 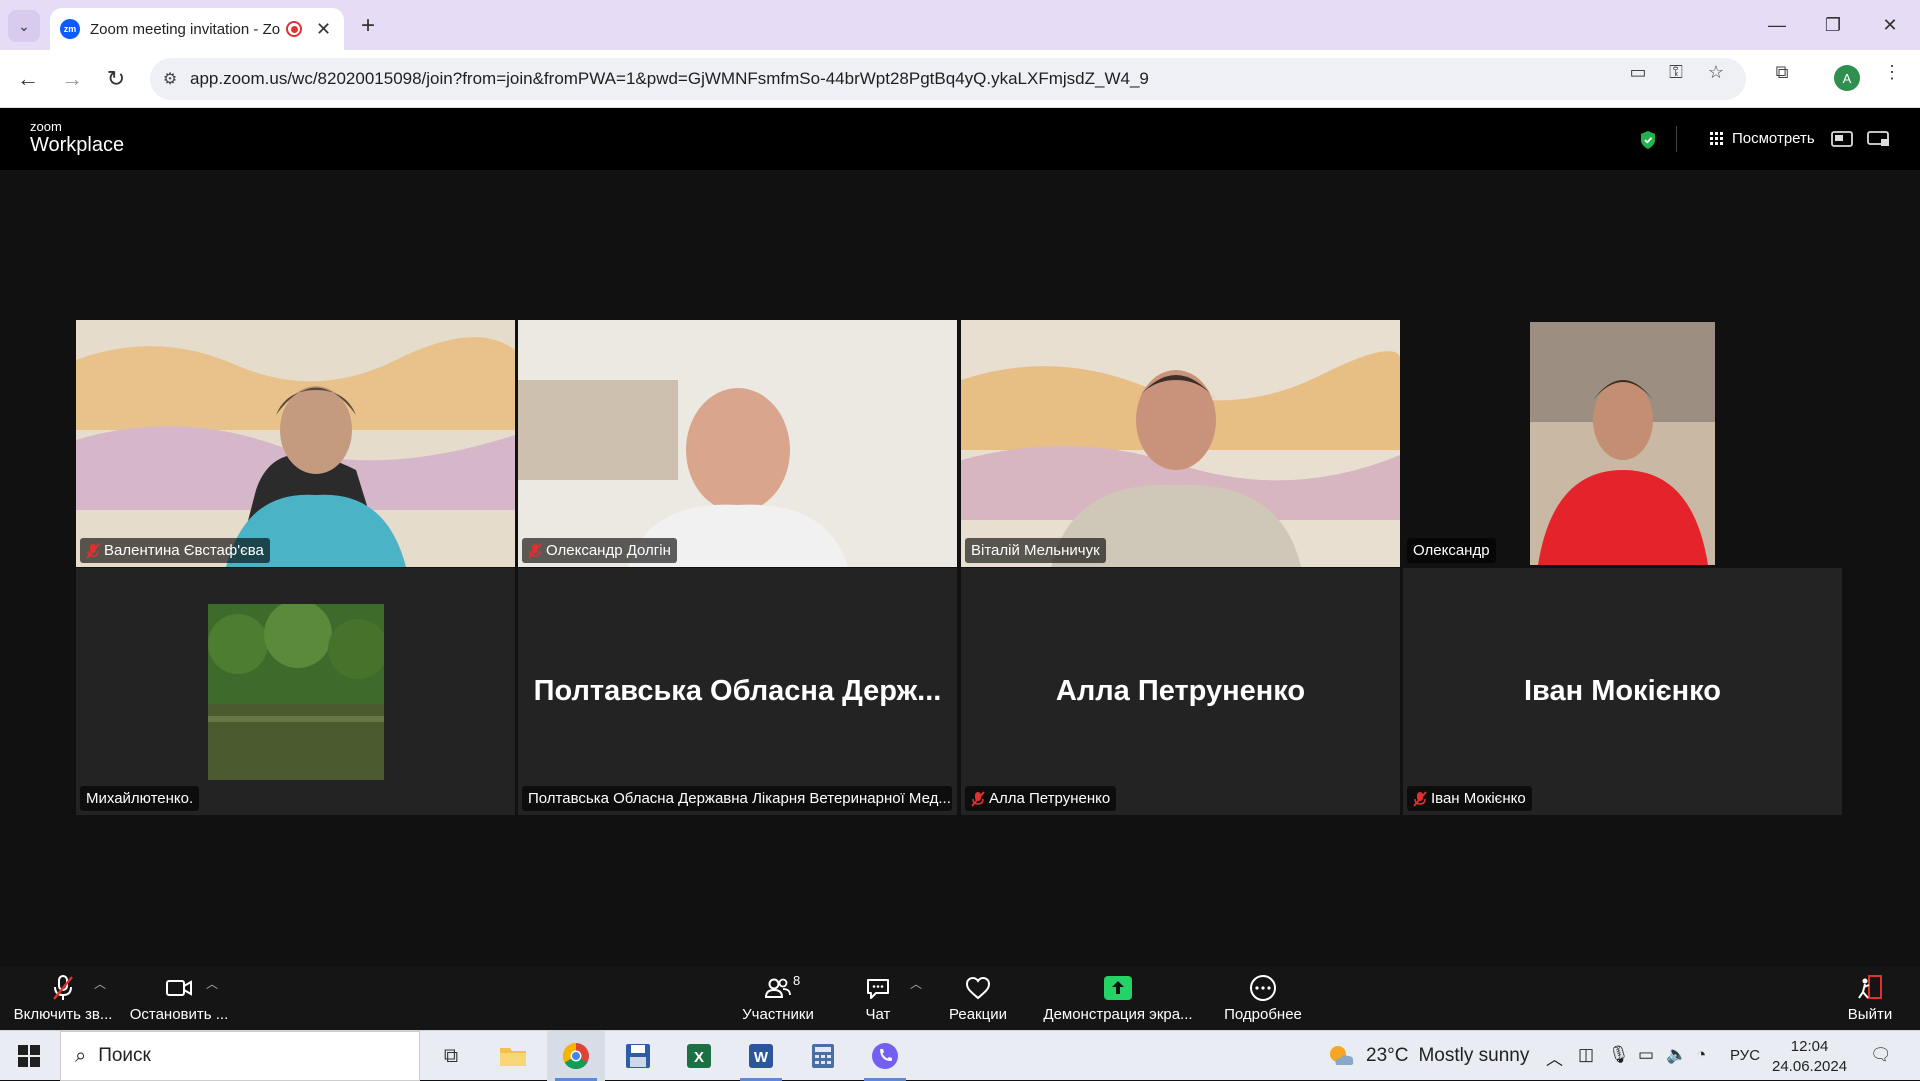 What do you see at coordinates (1676, 139) in the screenshot?
I see `header-divider` at bounding box center [1676, 139].